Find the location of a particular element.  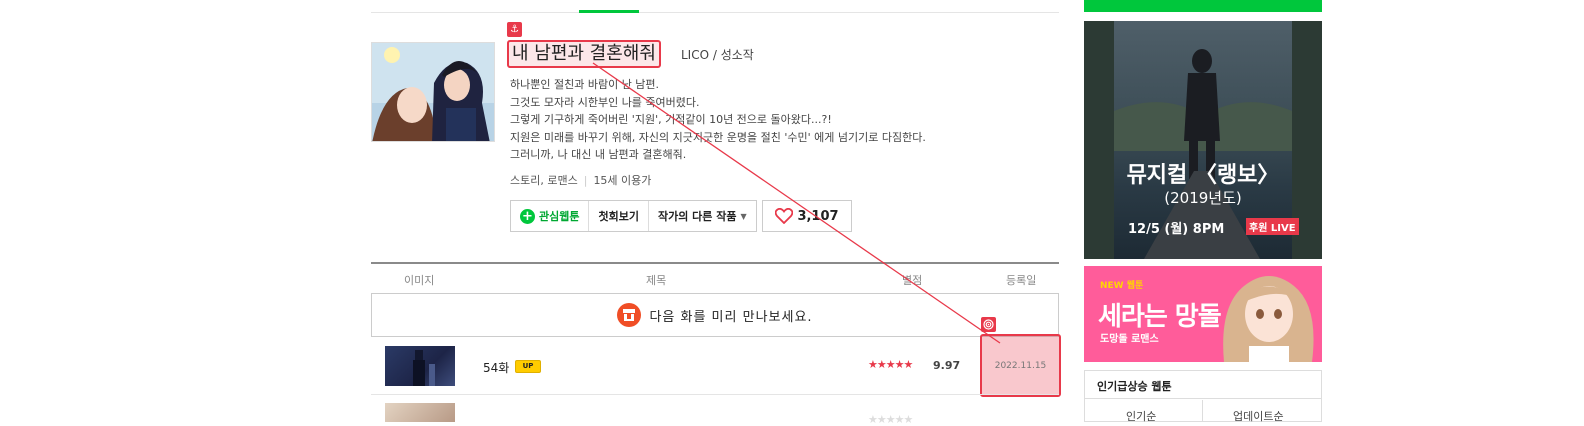

column-header-date: 등록일 is located at coordinates (1021, 280).